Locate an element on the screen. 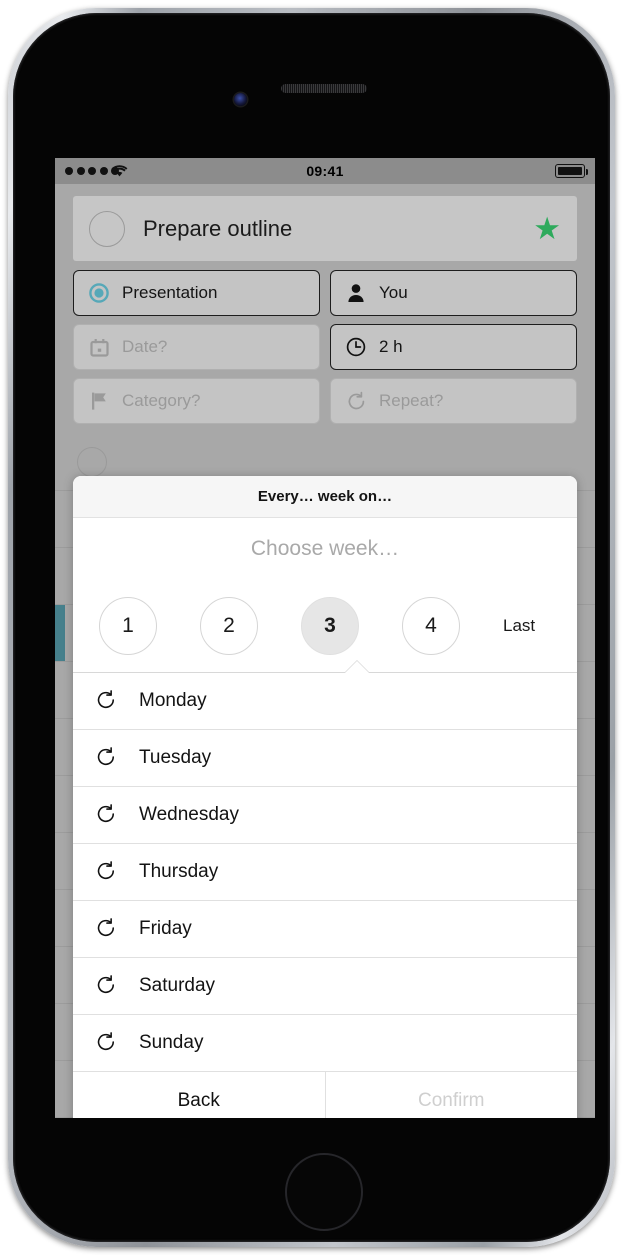 This screenshot has width=623, height=1255. person-icon is located at coordinates (356, 293).